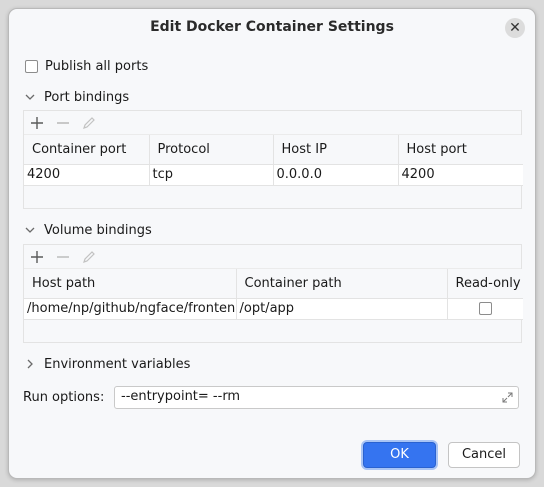 The height and width of the screenshot is (487, 544). I want to click on table-row: /home/np/github/ngface/frontend /opt/app, so click(273, 309).